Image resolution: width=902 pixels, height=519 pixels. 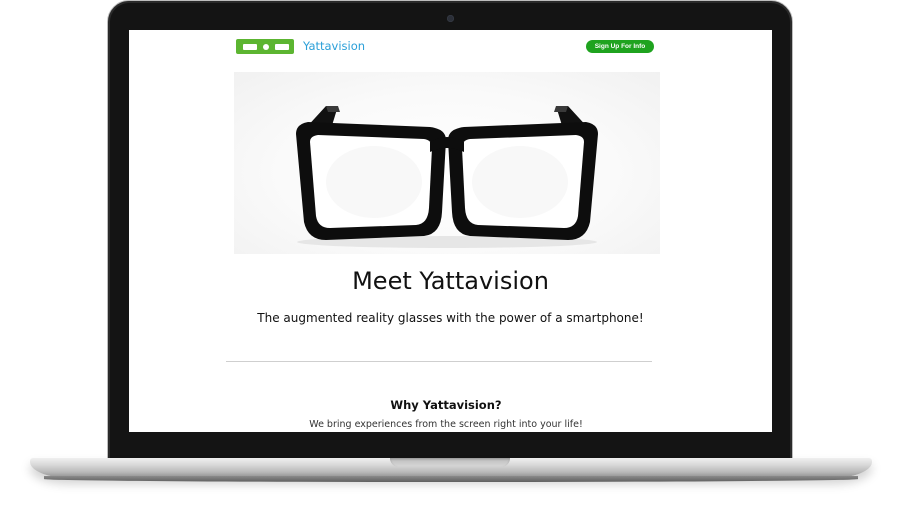 I want to click on laptop-notch, so click(x=450, y=462).